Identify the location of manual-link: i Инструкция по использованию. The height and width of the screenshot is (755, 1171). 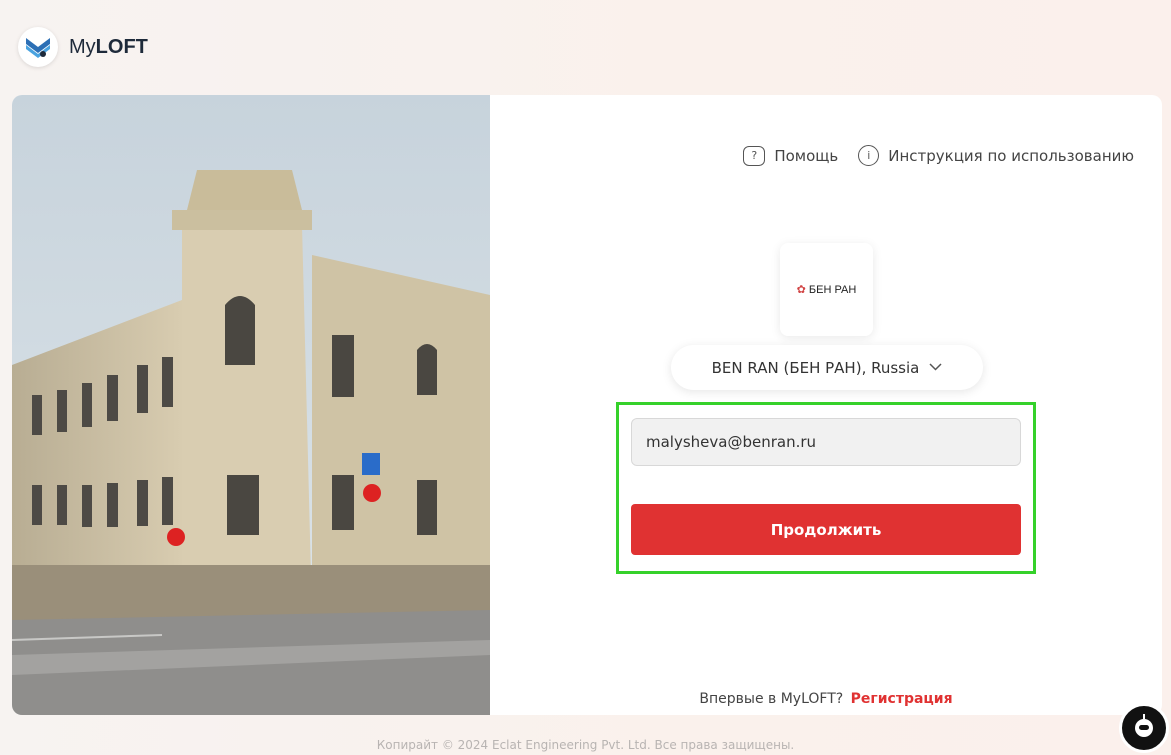
(996, 155).